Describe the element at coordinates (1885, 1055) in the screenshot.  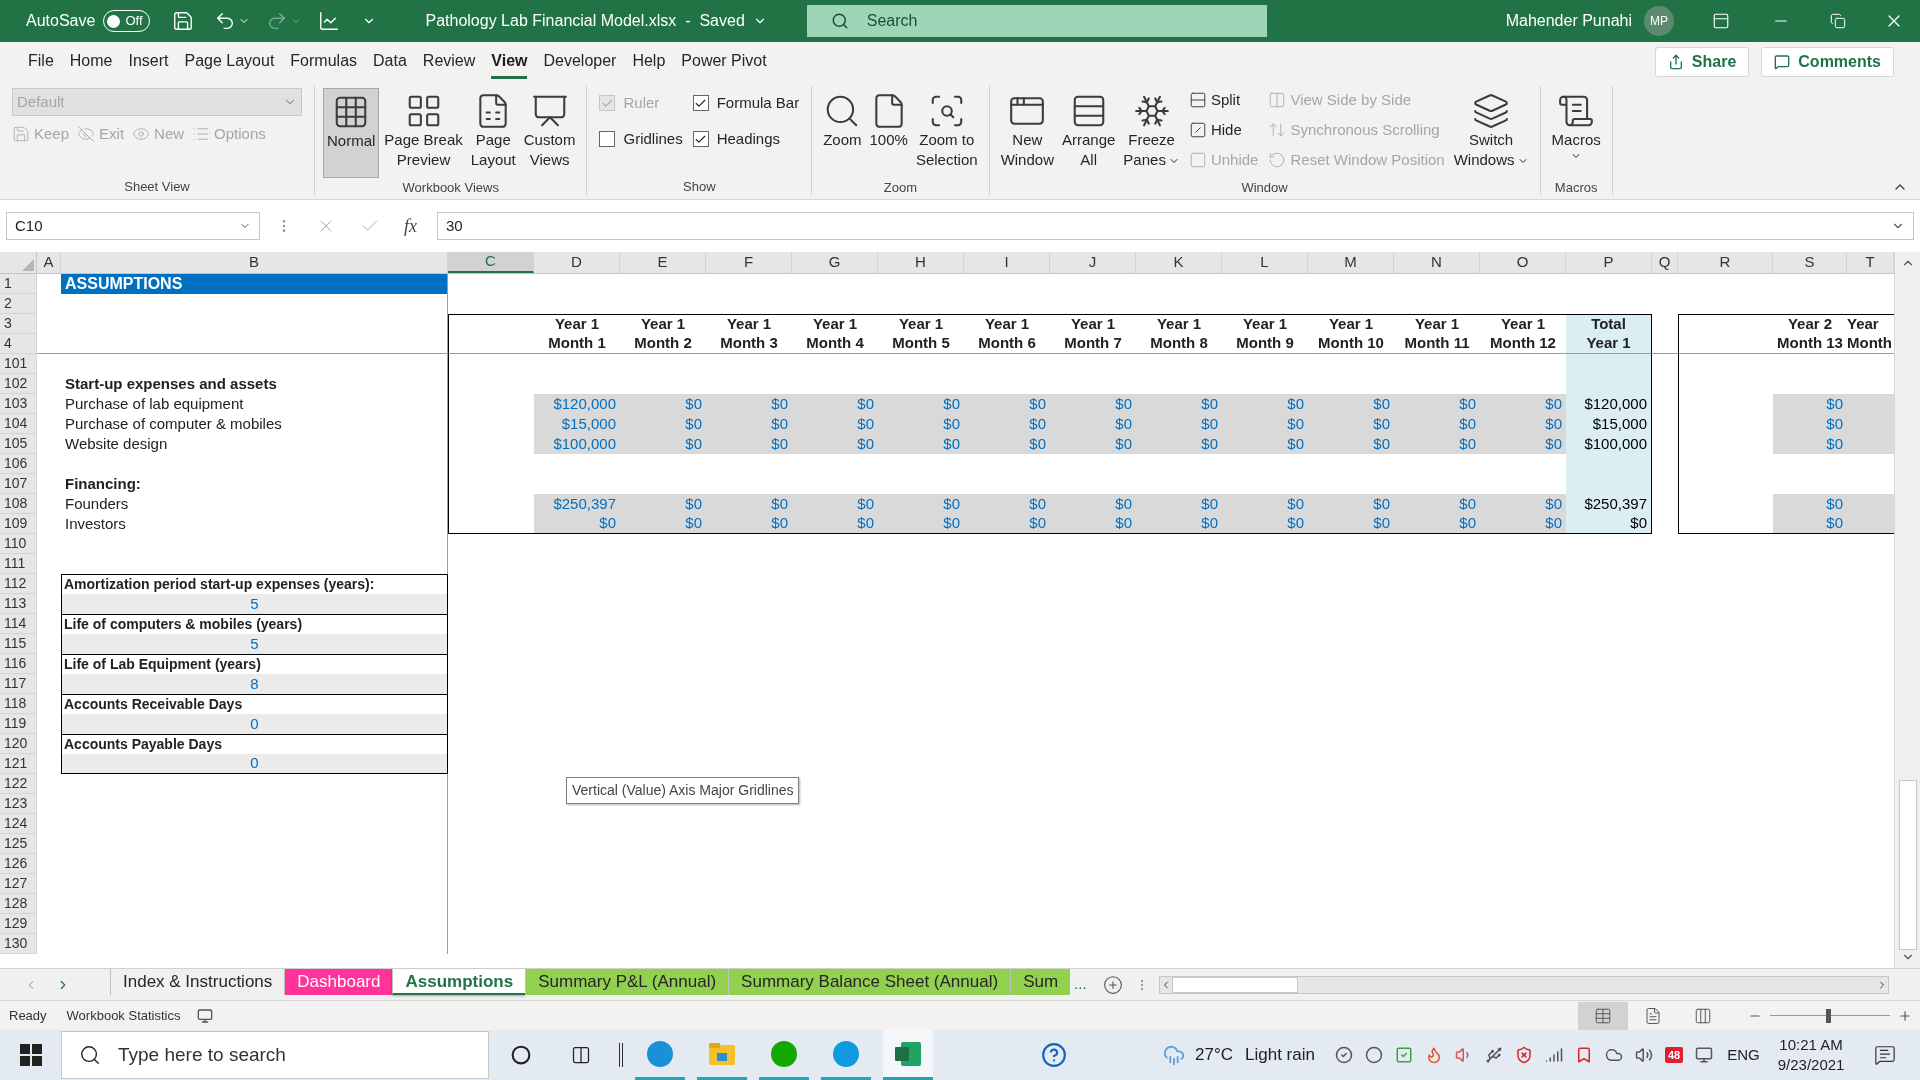
I see `notifications-icon` at that location.